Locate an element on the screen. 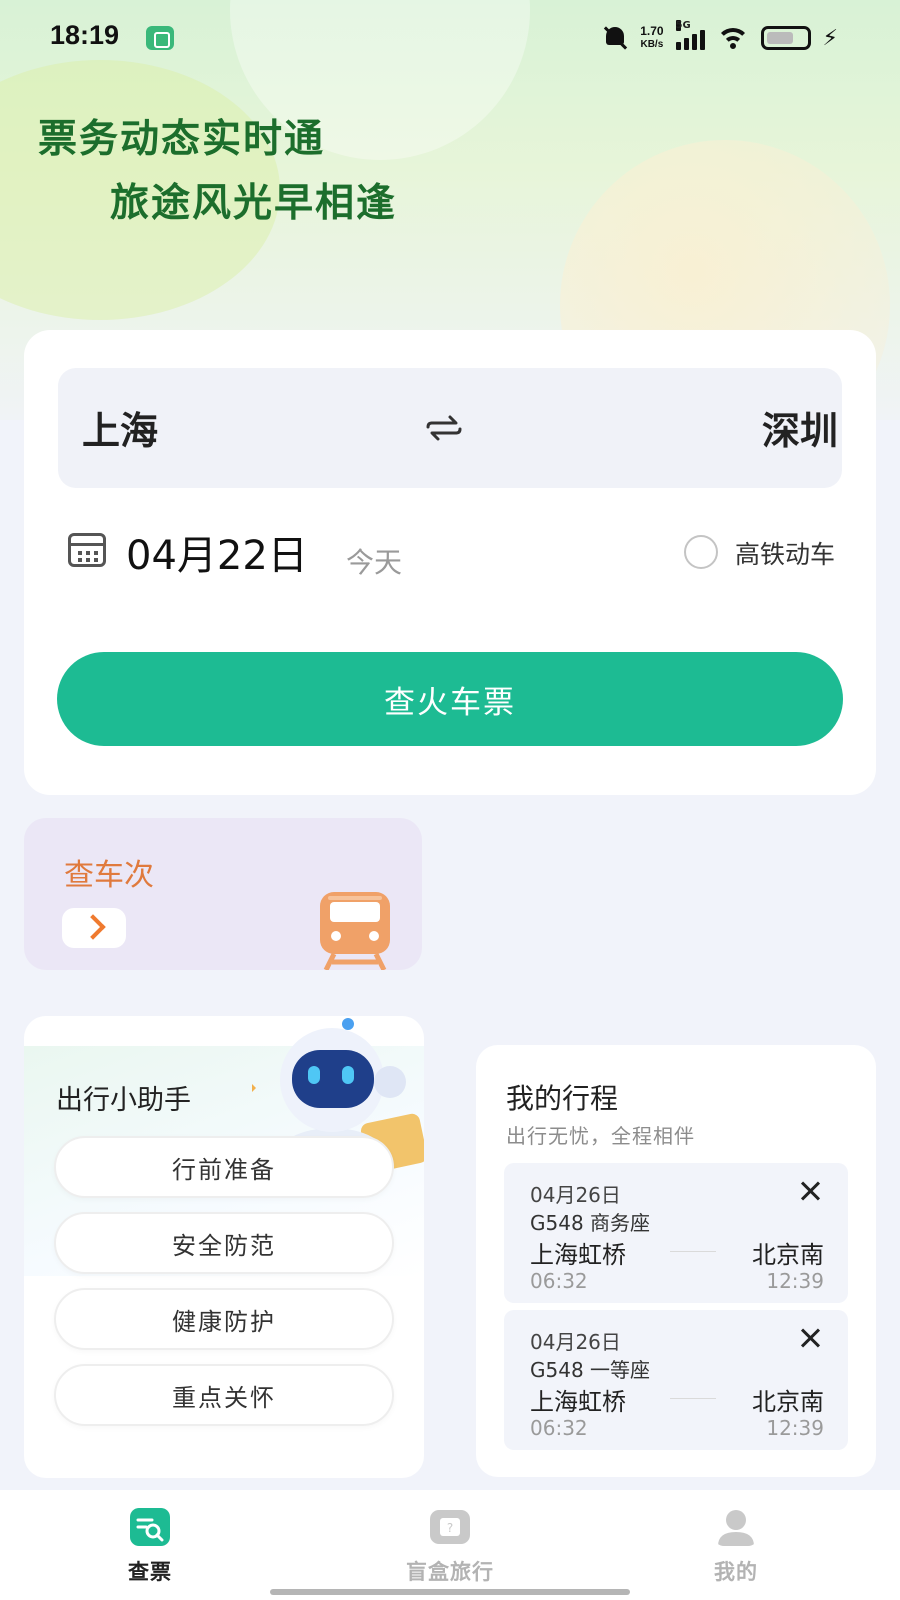 The image size is (900, 1600). trip-train: G548 一等座 is located at coordinates (590, 1370).